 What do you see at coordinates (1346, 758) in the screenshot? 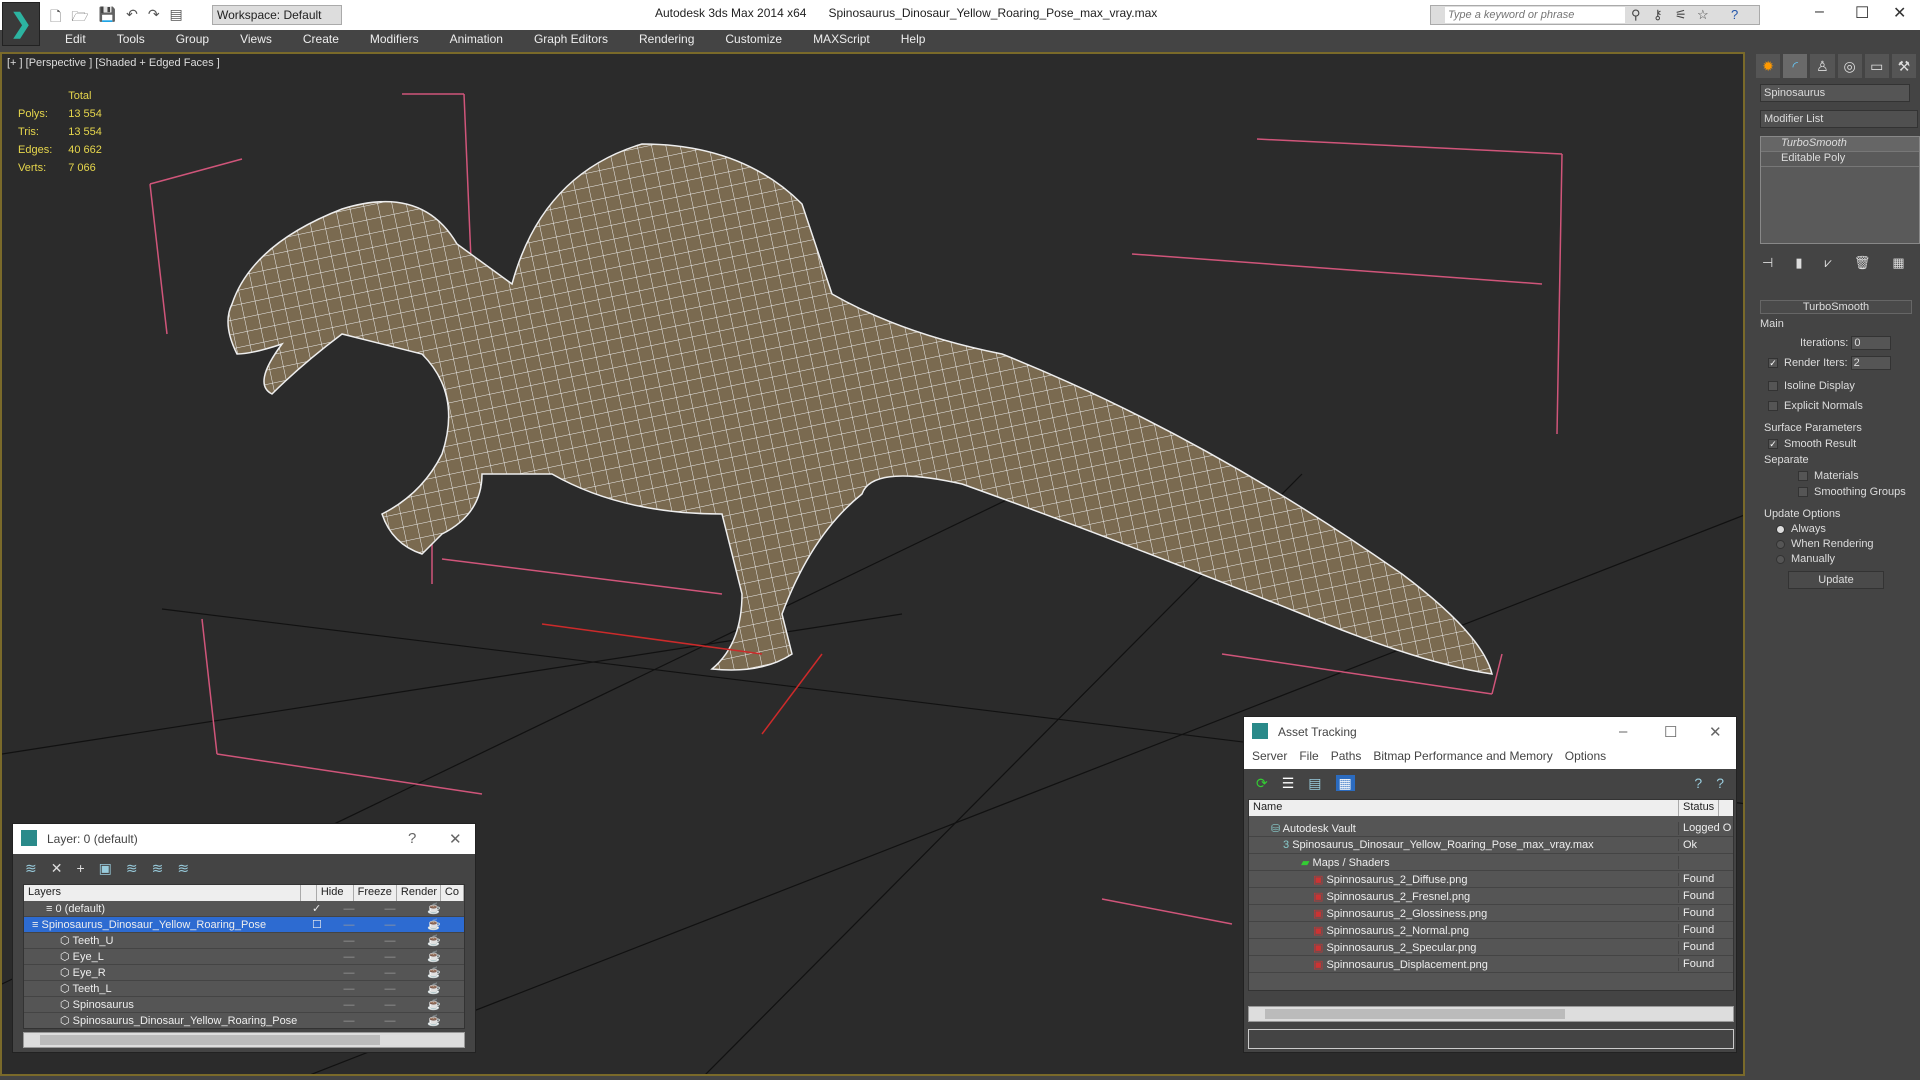
I see `menu-paths: Paths` at bounding box center [1346, 758].